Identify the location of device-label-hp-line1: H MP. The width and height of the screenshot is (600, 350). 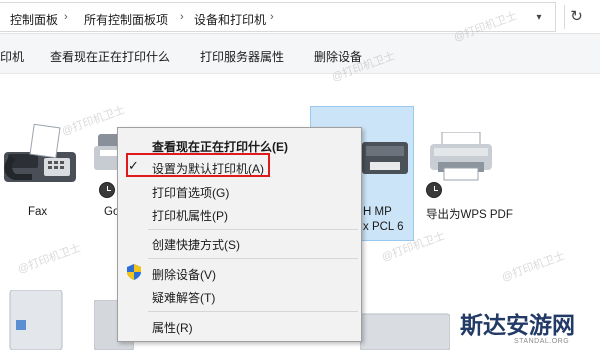
(377, 212).